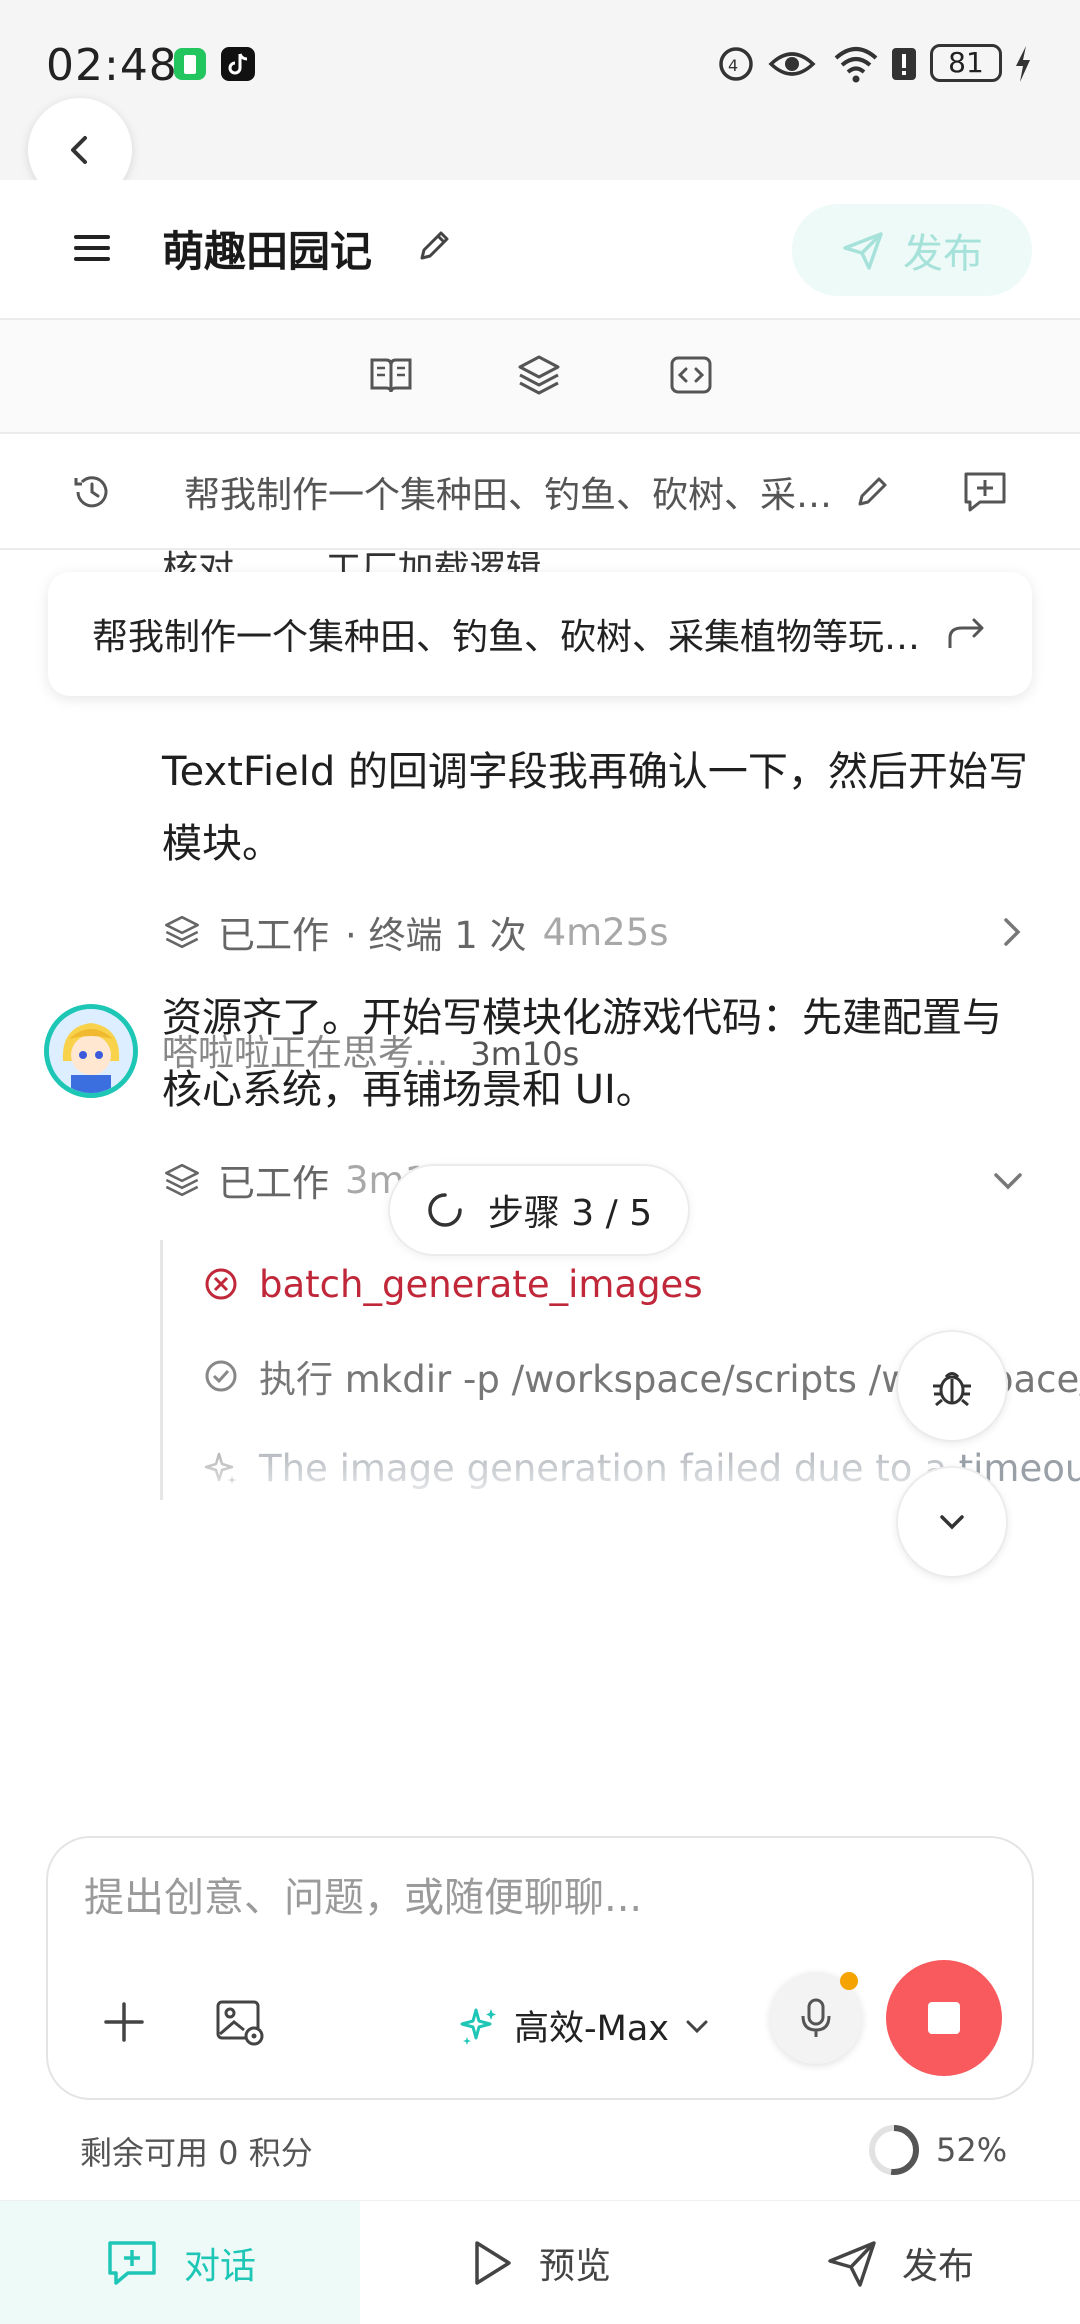  I want to click on prompt-card: 帮我制作一个集种田、钓鱼、砍树、采集植物等玩法的田园游戏, so click(540, 634).